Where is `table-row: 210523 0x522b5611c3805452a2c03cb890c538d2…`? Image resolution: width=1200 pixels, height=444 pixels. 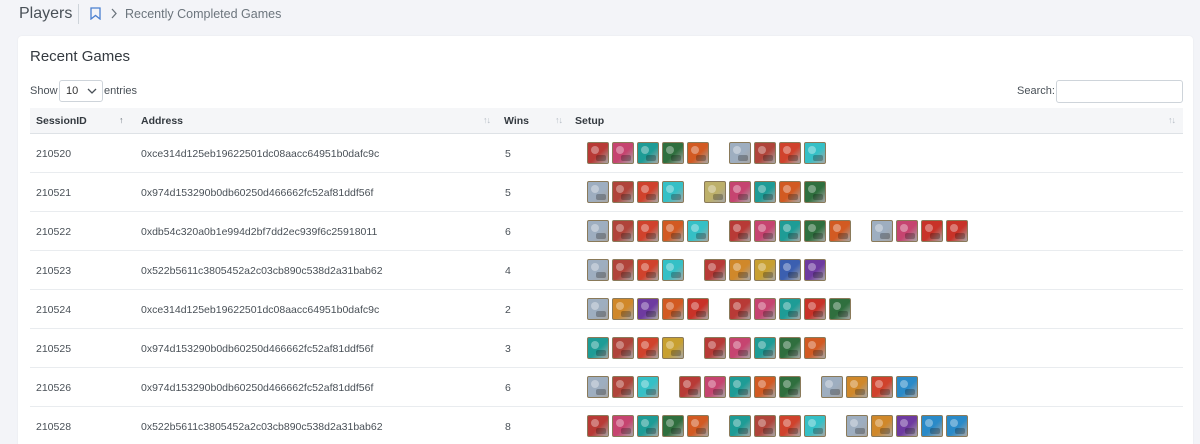
table-row: 210523 0x522b5611c3805452a2c03cb890c538d2… is located at coordinates (606, 270).